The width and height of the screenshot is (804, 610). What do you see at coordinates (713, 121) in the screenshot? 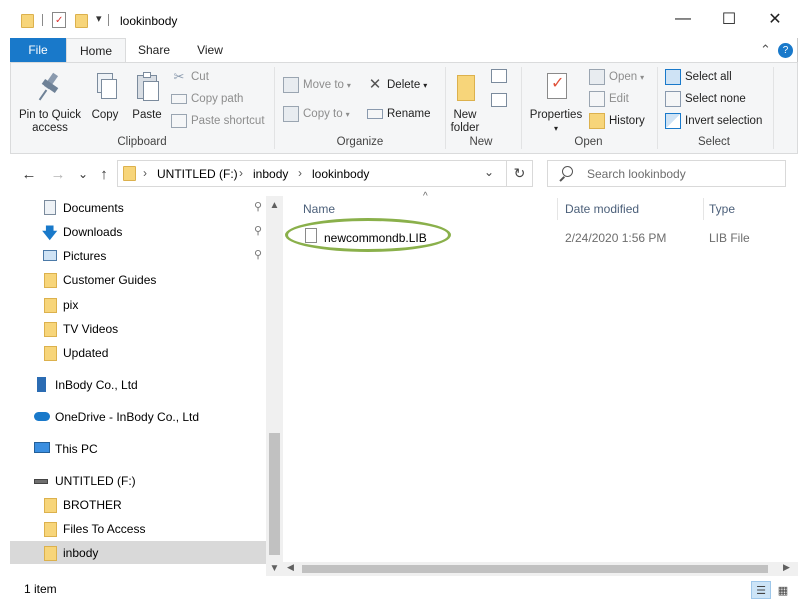
I see `invert-selection-button: Invert selection` at bounding box center [713, 121].